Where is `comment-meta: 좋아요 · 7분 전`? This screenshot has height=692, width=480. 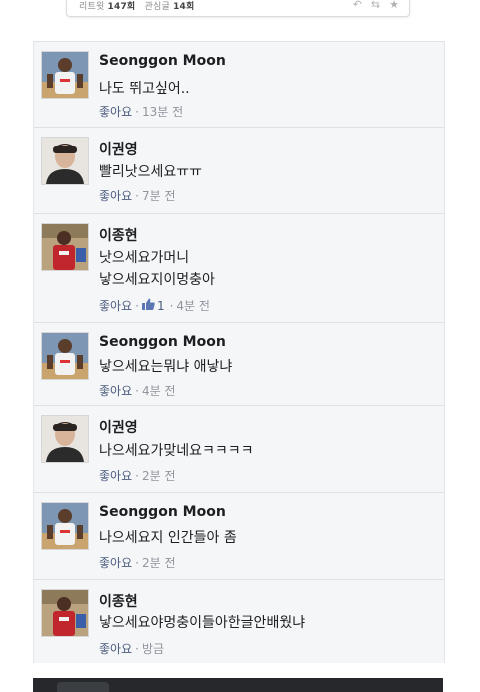
comment-meta: 좋아요 · 7분 전 is located at coordinates (137, 195).